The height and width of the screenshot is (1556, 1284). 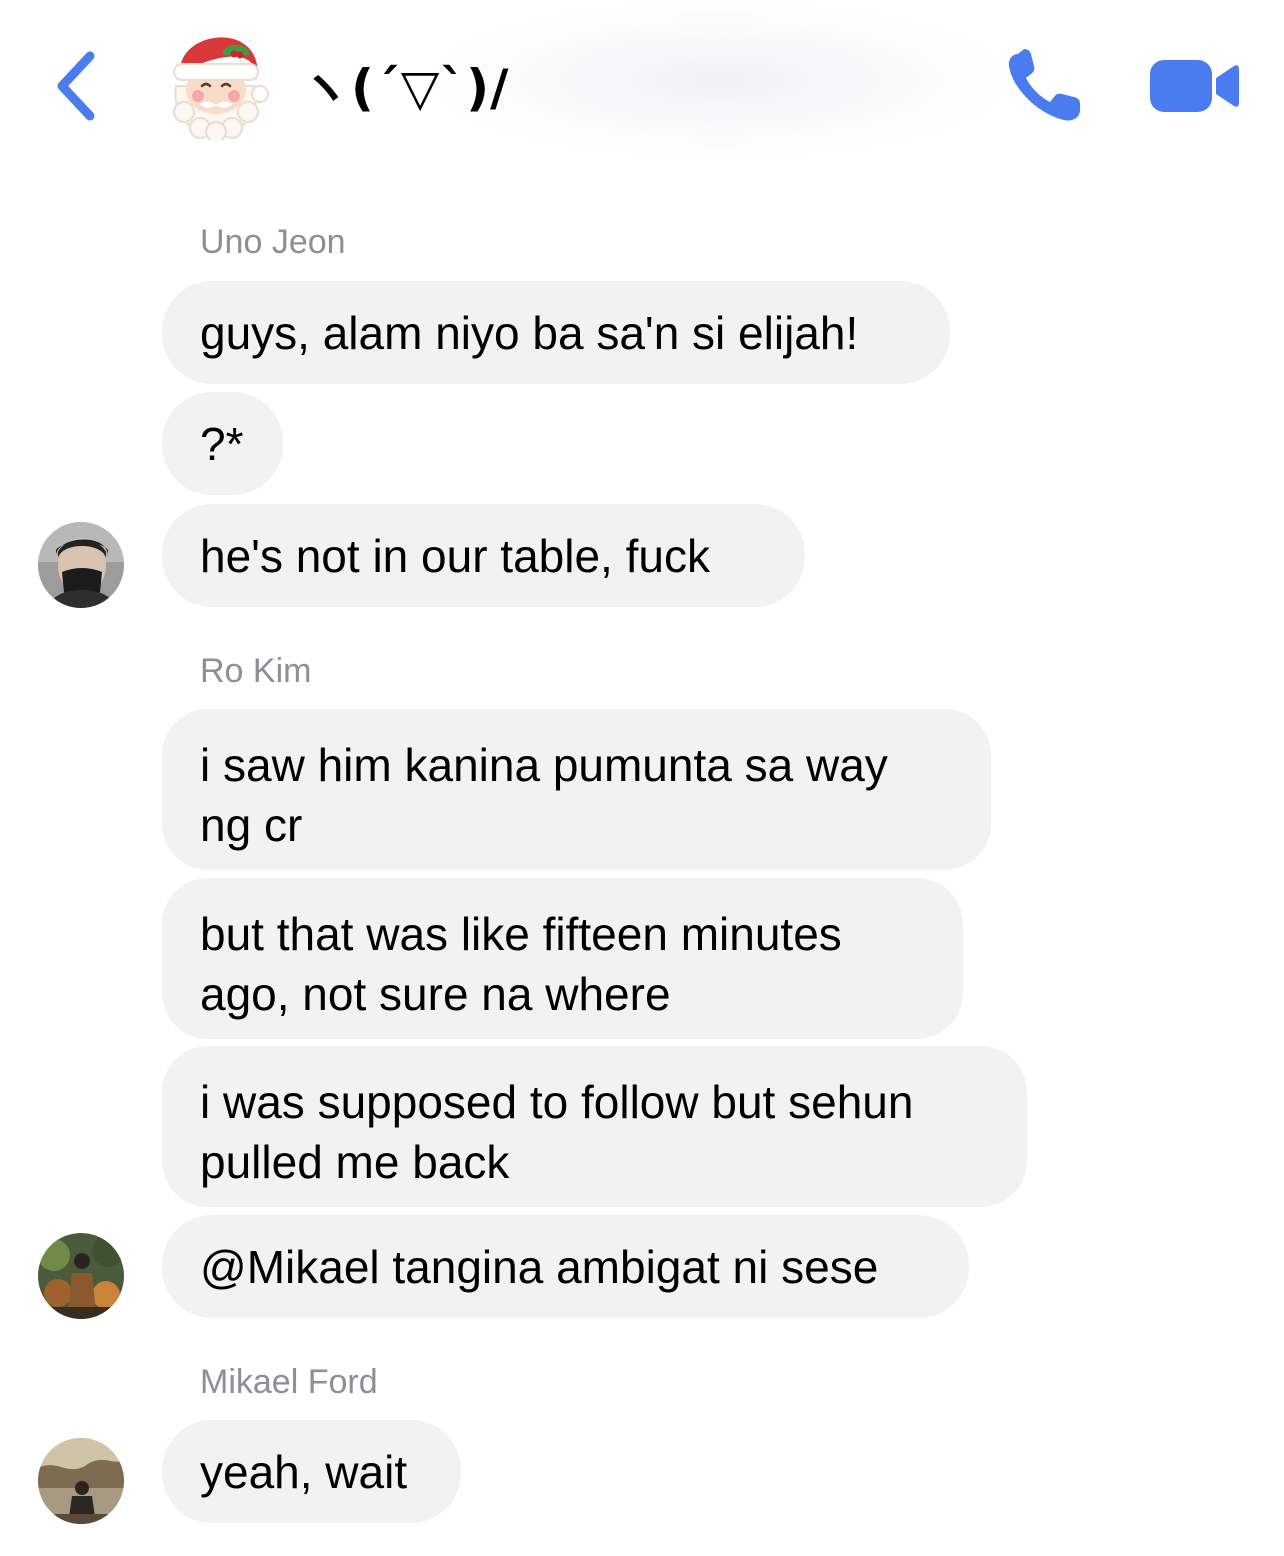 What do you see at coordinates (435, 994) in the screenshot?
I see `message-line: ago, not sure na where` at bounding box center [435, 994].